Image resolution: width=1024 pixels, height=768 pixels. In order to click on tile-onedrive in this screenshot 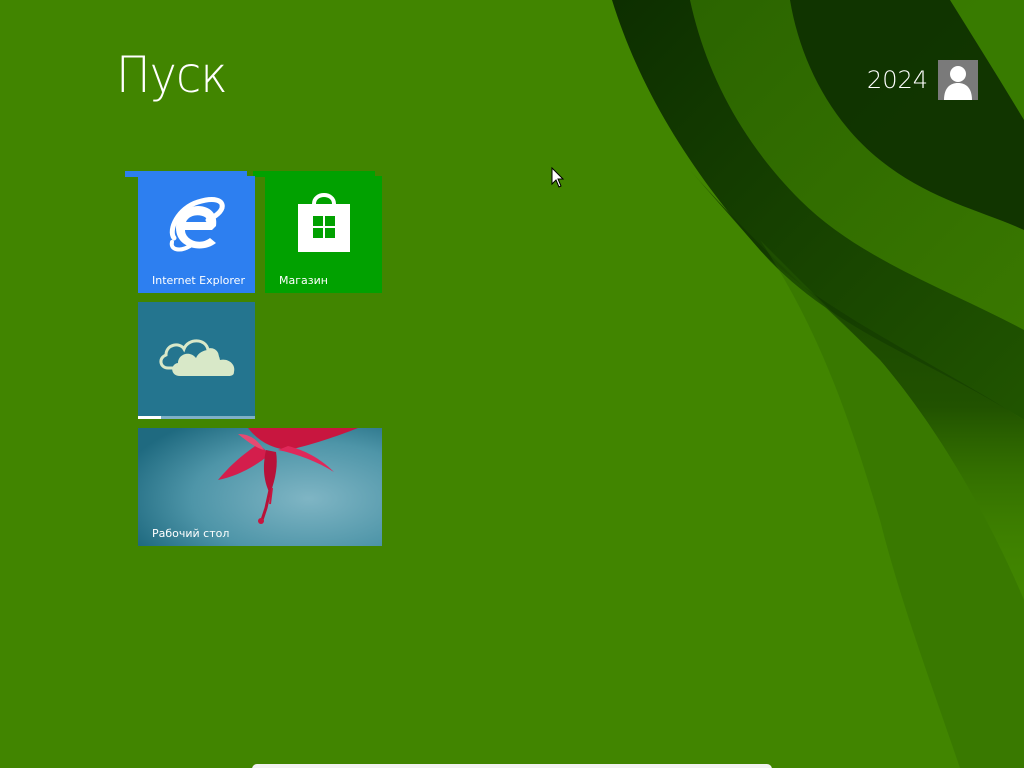, I will do `click(196, 360)`.